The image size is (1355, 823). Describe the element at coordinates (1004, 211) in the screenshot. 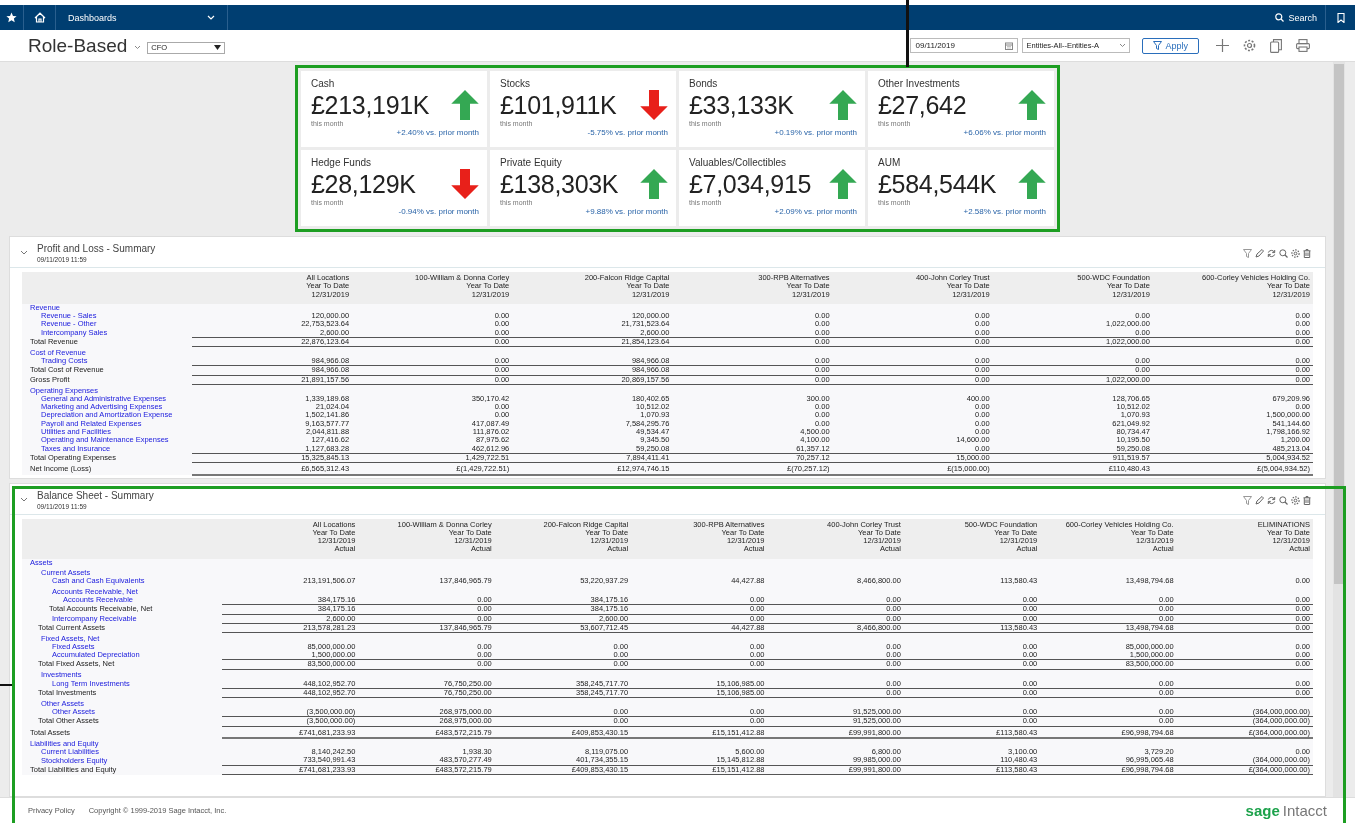

I see `kpi-change: +2.58% vs. prior month` at that location.